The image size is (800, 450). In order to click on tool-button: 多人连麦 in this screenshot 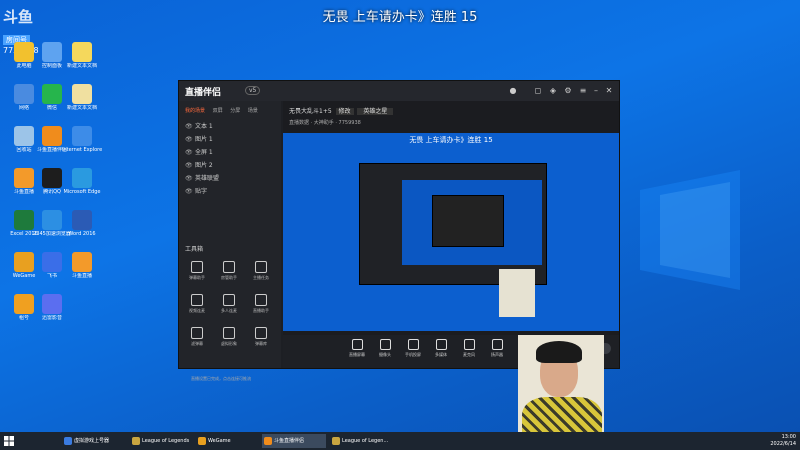, I will do `click(229, 304)`.